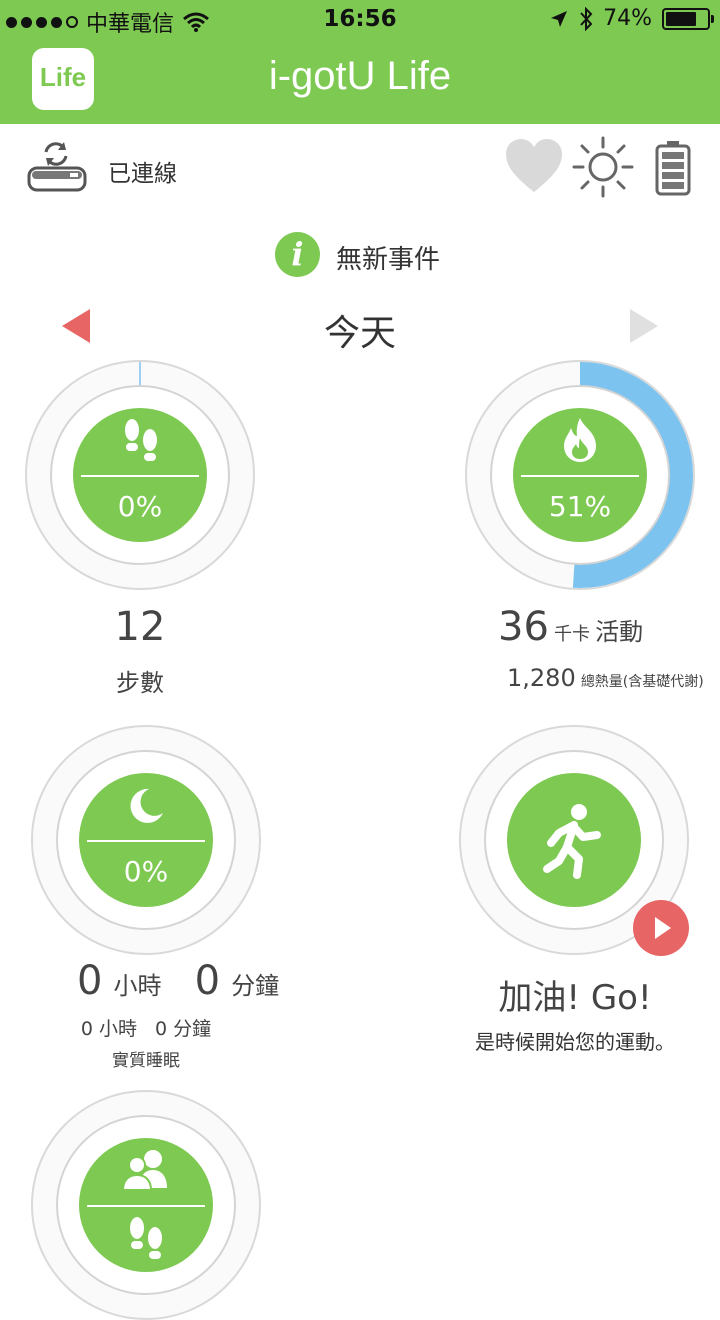  I want to click on sleep-disc: 0%, so click(146, 840).